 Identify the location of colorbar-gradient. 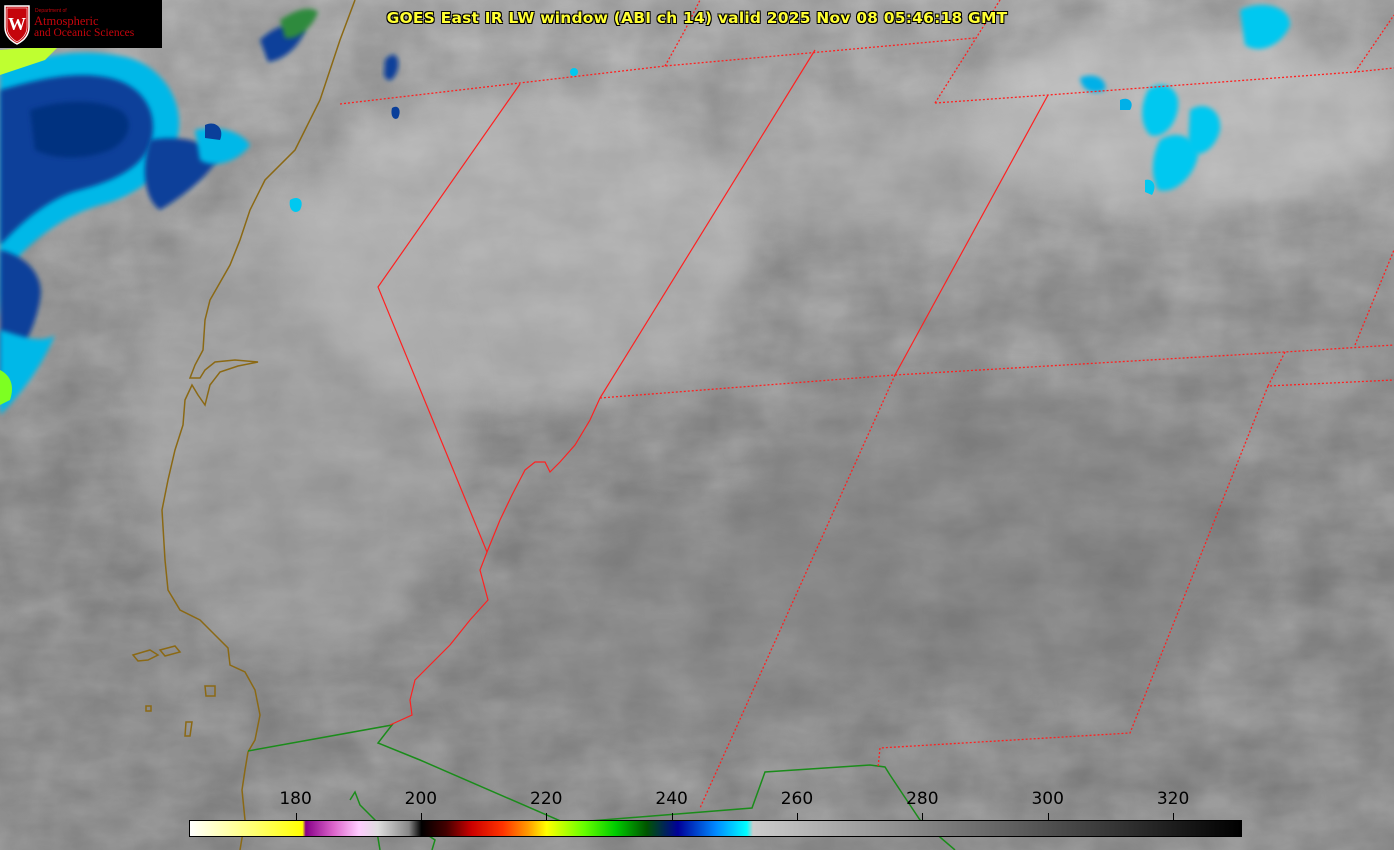
(715, 828).